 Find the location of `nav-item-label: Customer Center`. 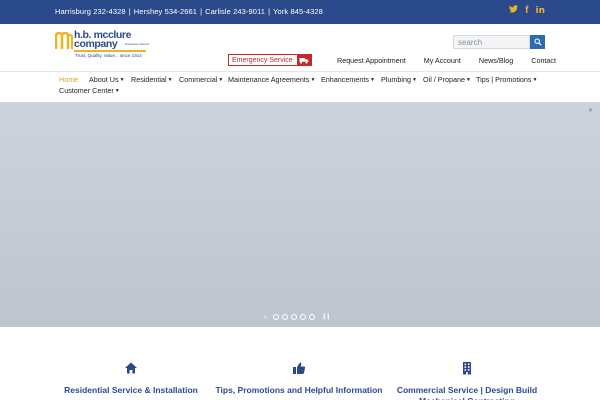

nav-item-label: Customer Center is located at coordinates (86, 90).